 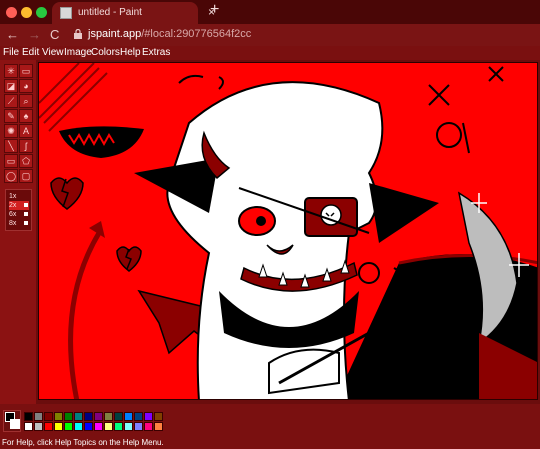 I want to click on tool-rounded-rectangle: ▢, so click(x=26, y=176).